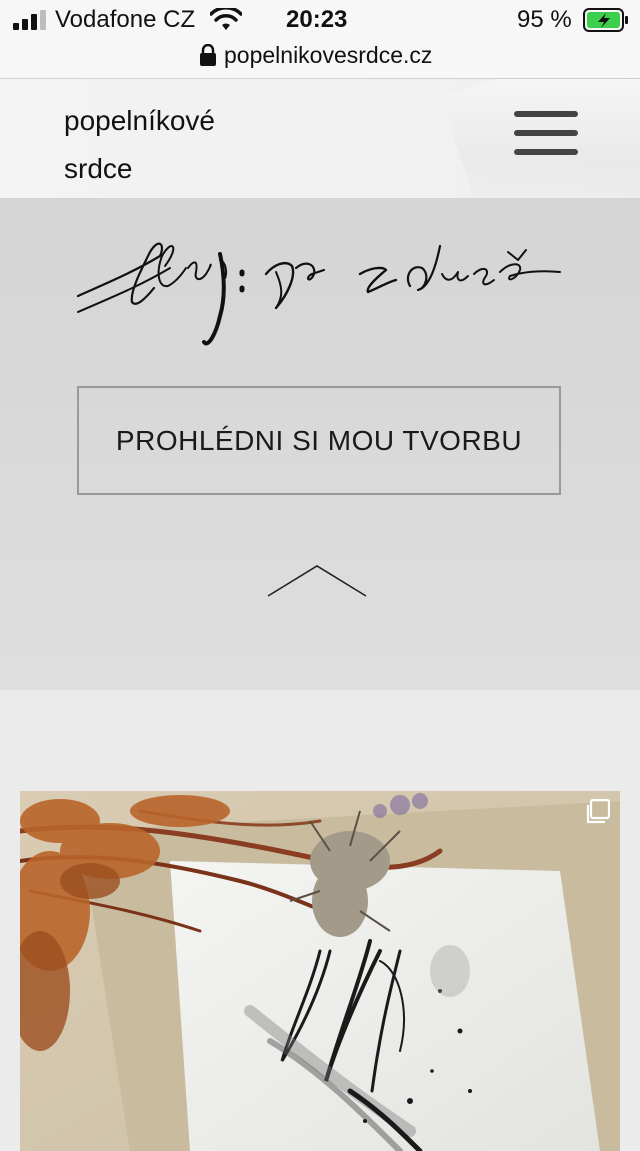 The height and width of the screenshot is (1151, 640). Describe the element at coordinates (317, 582) in the screenshot. I see `chevron-up-icon` at that location.